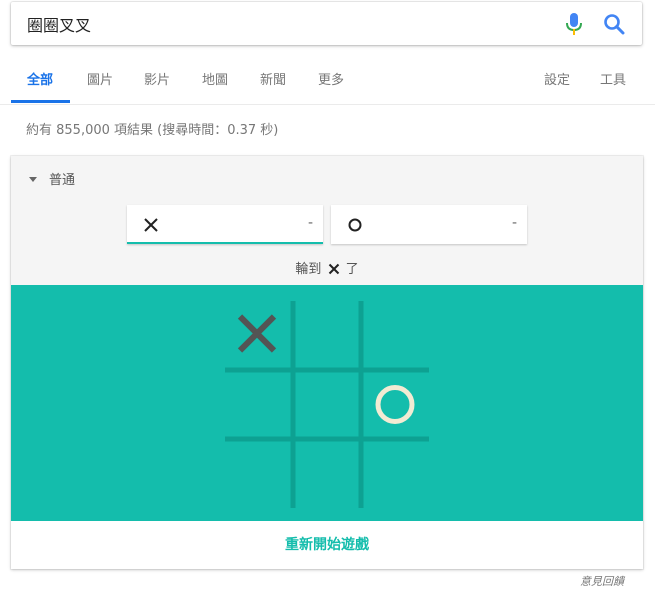 This screenshot has height=600, width=655. What do you see at coordinates (602, 581) in the screenshot?
I see `feedback-link: 意見回饋` at bounding box center [602, 581].